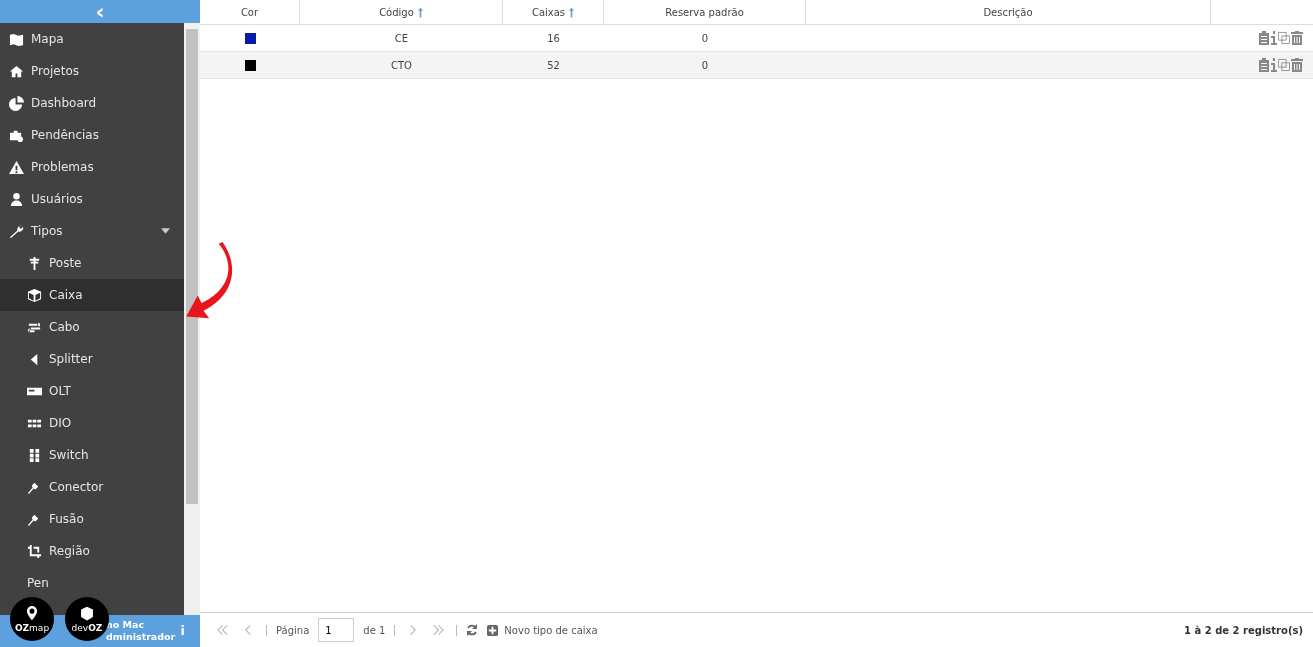 This screenshot has width=1313, height=647. What do you see at coordinates (62, 167) in the screenshot?
I see `item-label: Problemas` at bounding box center [62, 167].